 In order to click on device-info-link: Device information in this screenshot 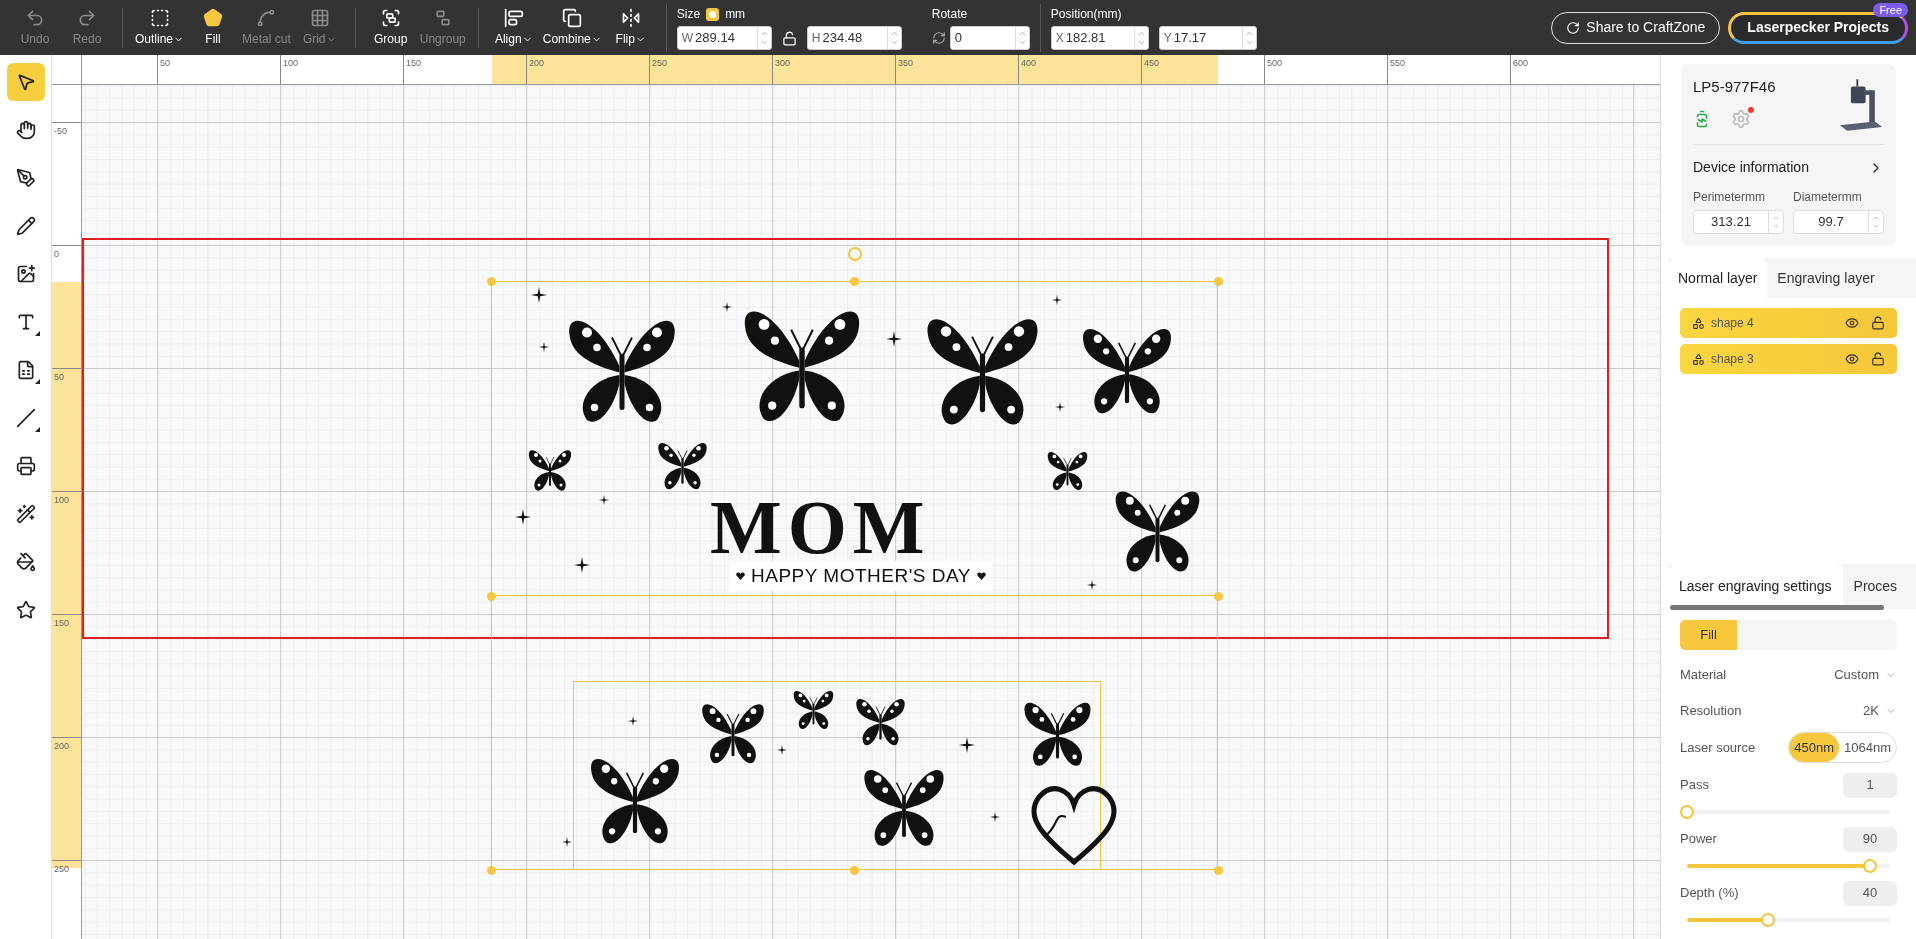, I will do `click(1751, 167)`.